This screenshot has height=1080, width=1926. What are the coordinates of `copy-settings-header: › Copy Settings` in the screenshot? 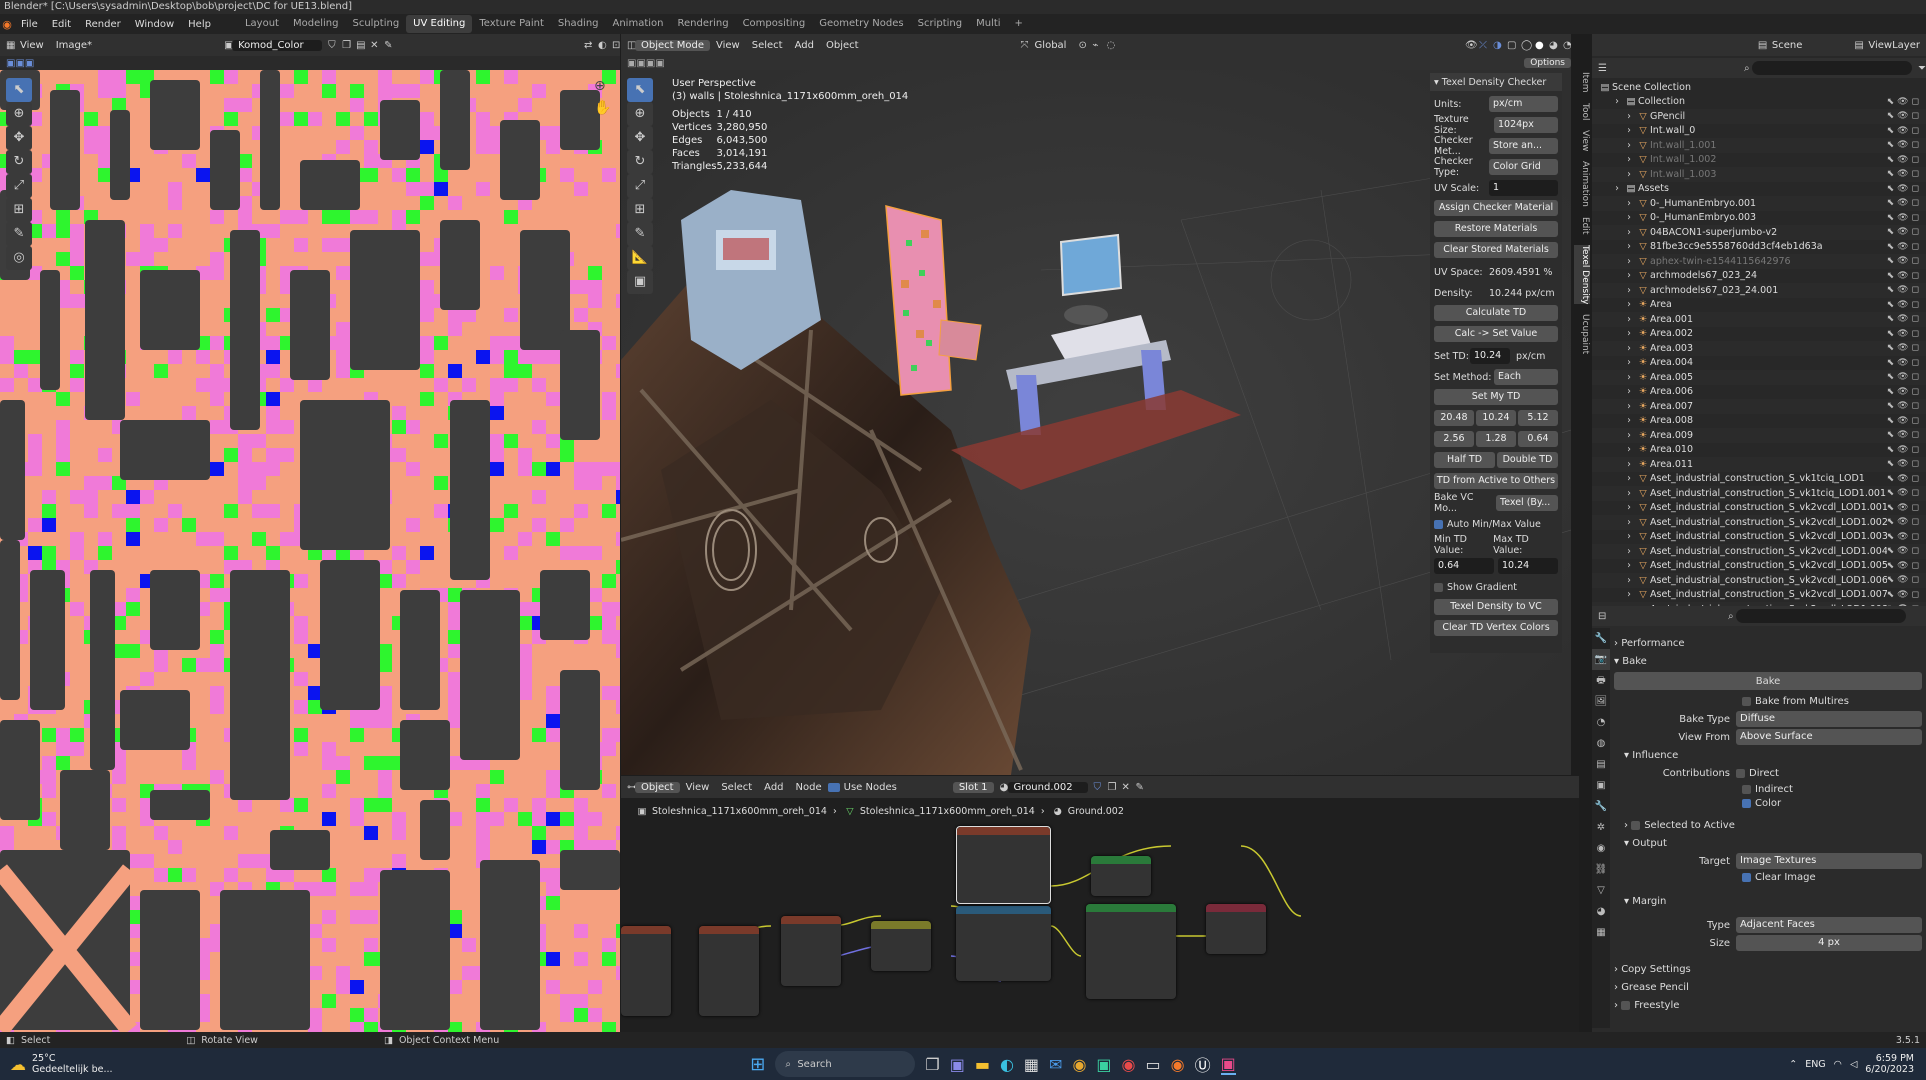 It's located at (1768, 969).